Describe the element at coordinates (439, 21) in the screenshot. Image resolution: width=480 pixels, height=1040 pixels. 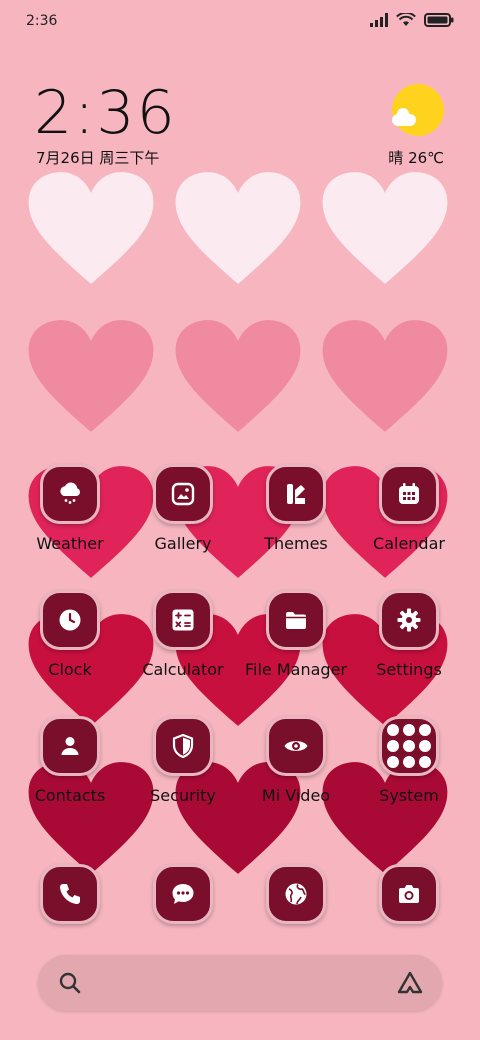
I see `battery-icon` at that location.